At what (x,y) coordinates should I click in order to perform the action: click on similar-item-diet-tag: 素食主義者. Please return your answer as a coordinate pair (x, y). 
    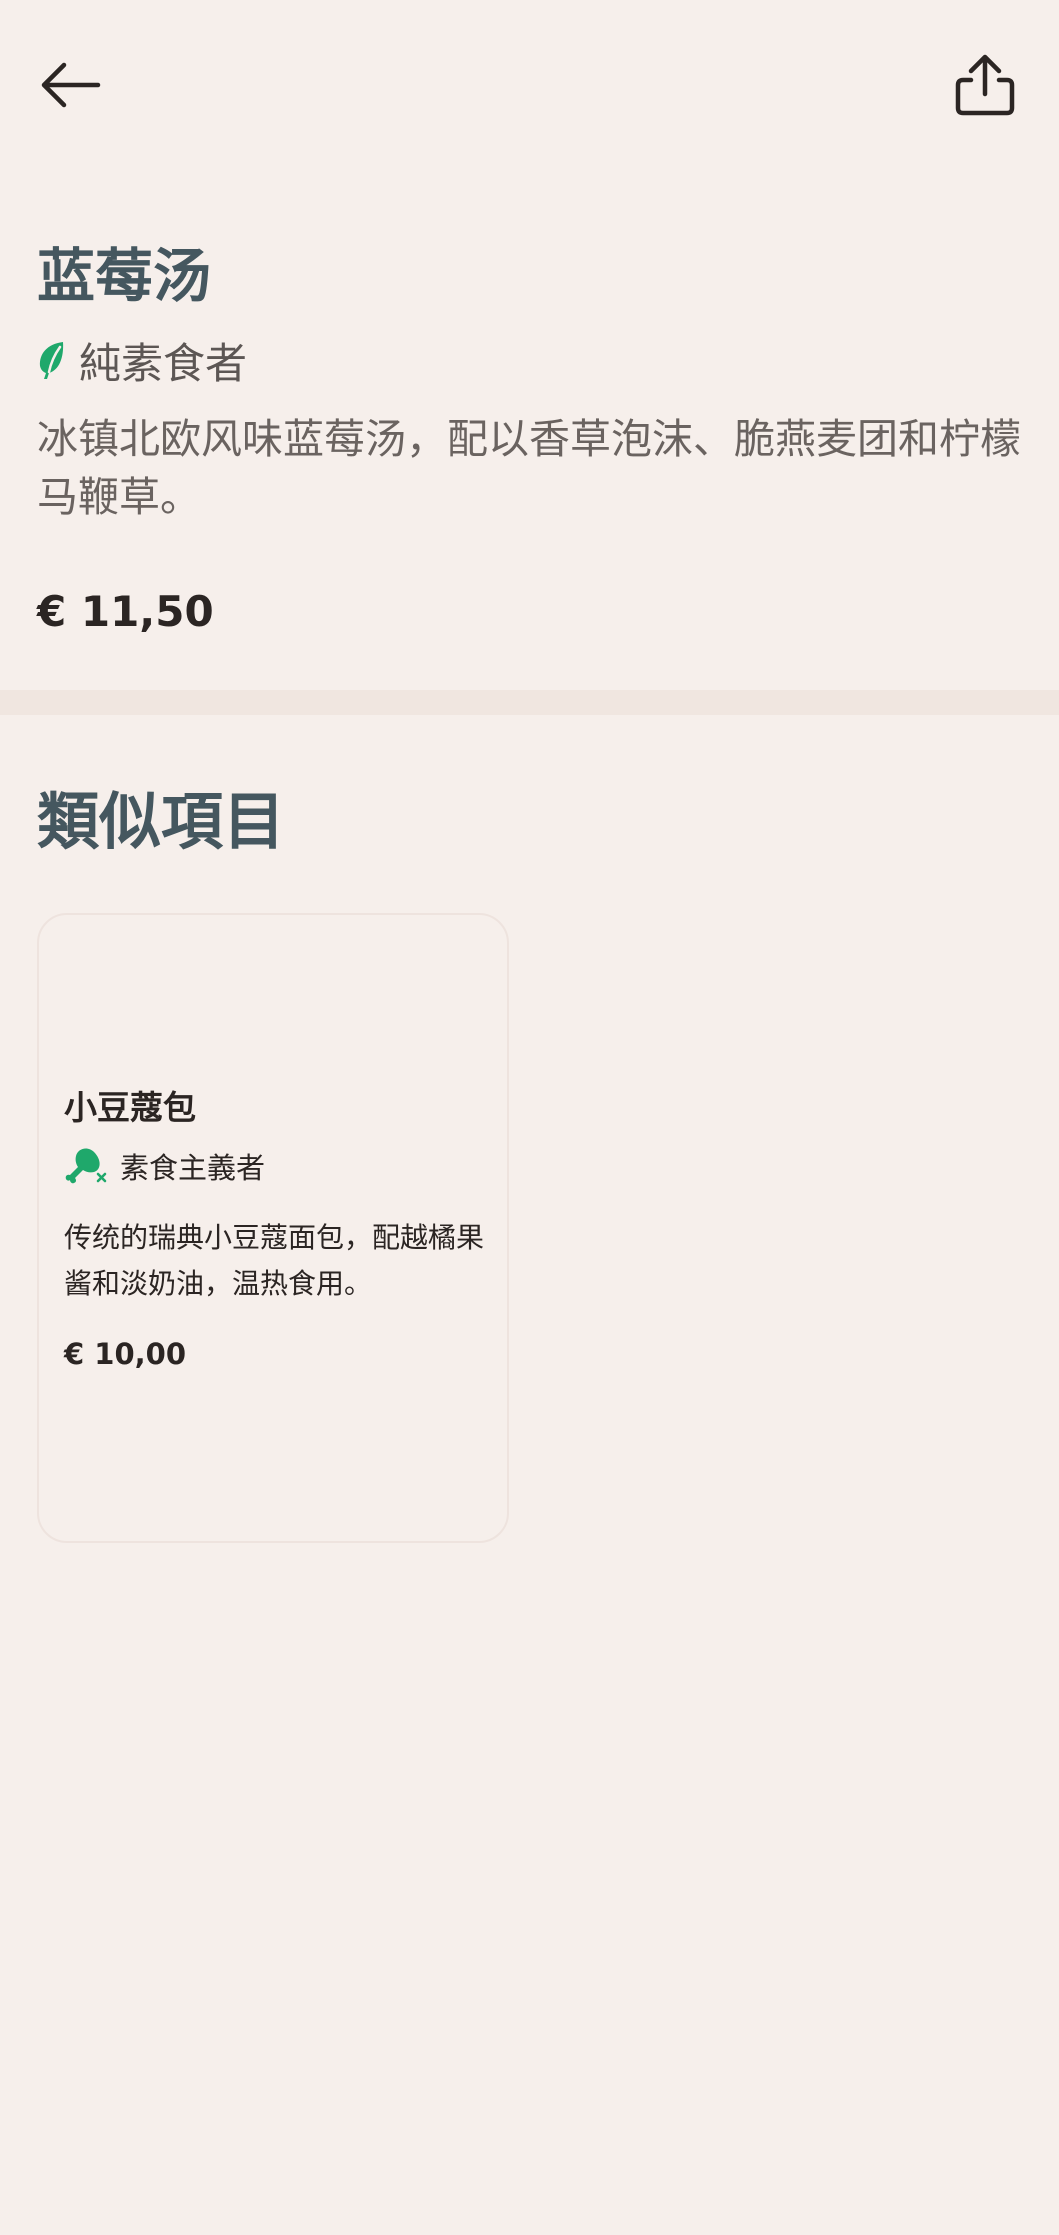
    Looking at the image, I should click on (164, 1166).